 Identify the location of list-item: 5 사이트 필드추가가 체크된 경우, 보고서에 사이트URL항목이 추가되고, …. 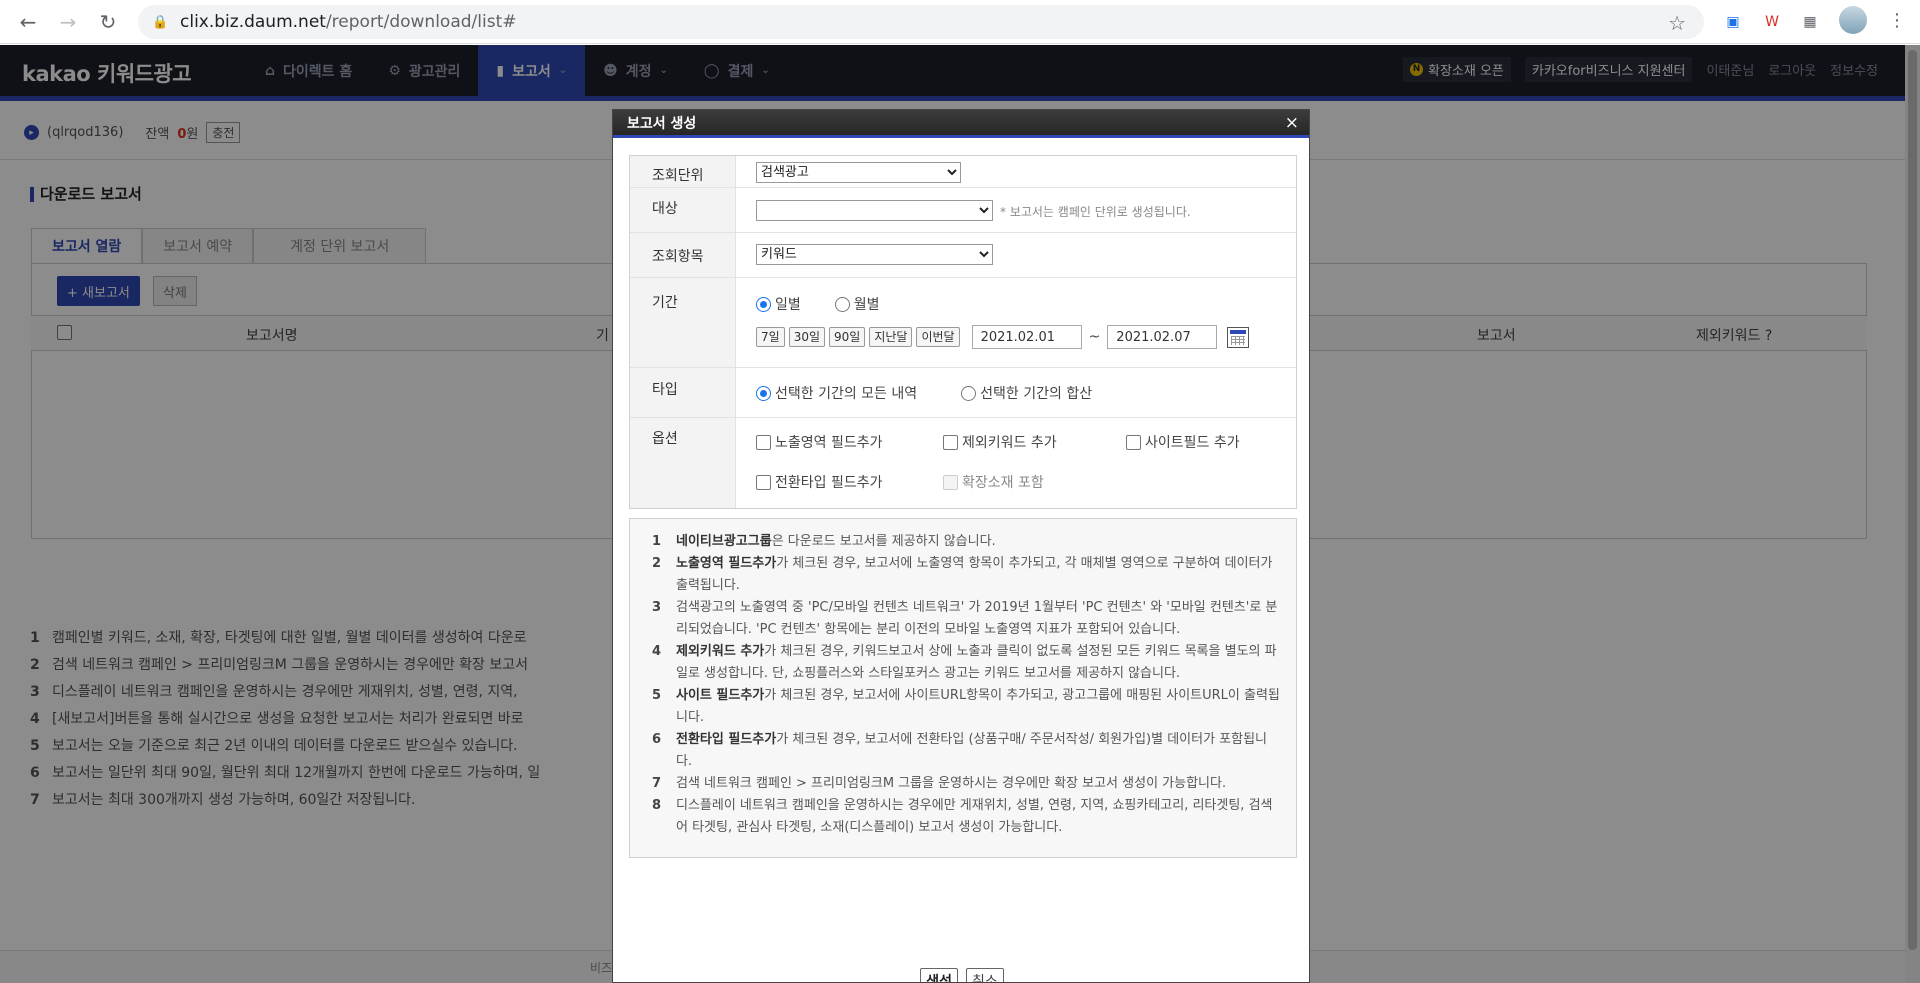
(967, 707).